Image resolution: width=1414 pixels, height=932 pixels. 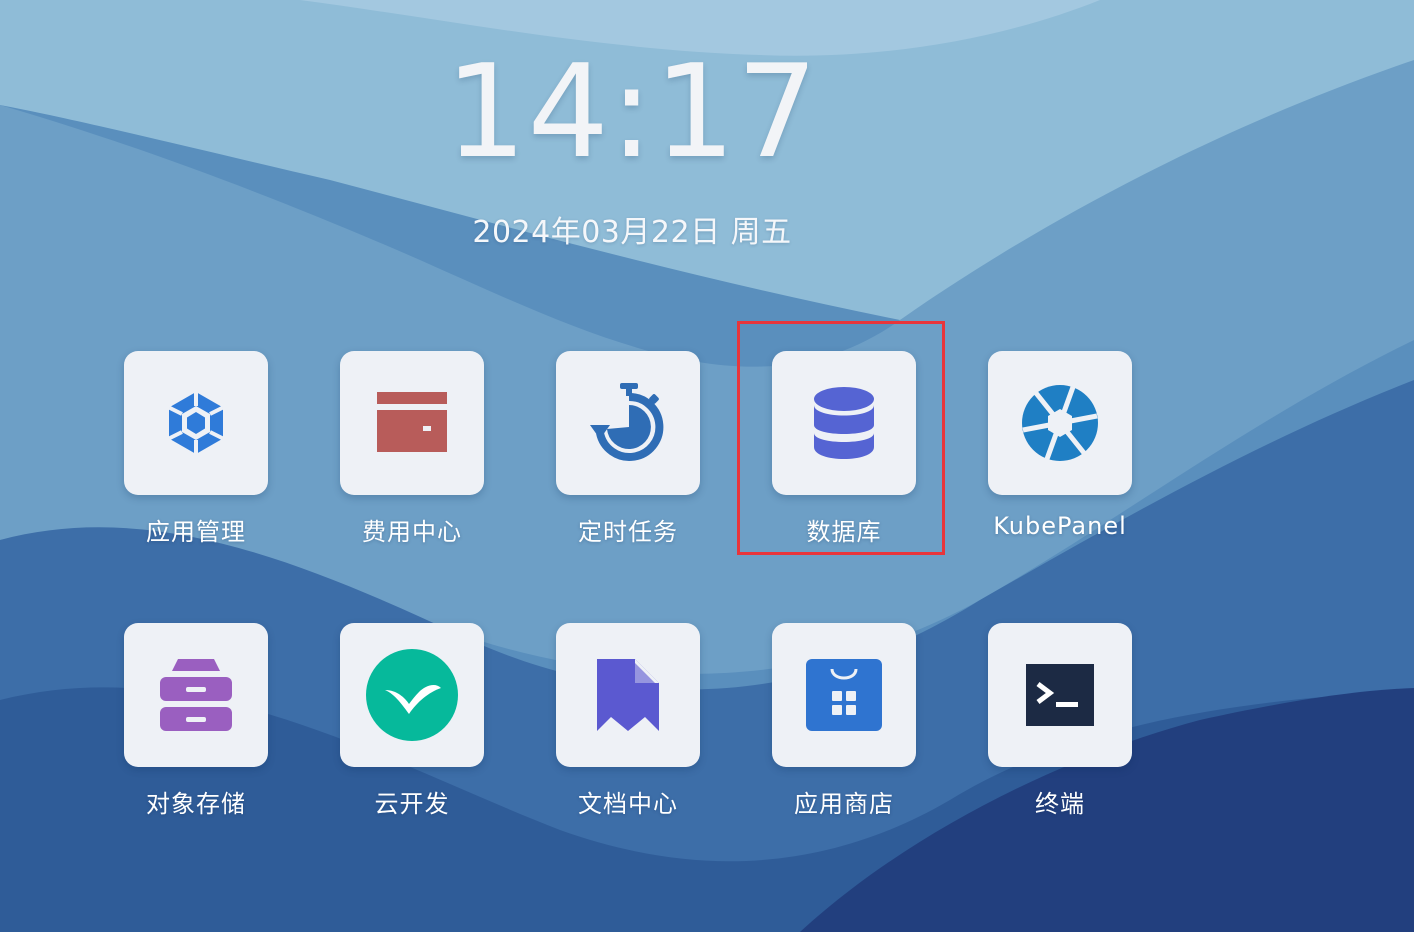 I want to click on app-tile-billing-center, so click(x=412, y=423).